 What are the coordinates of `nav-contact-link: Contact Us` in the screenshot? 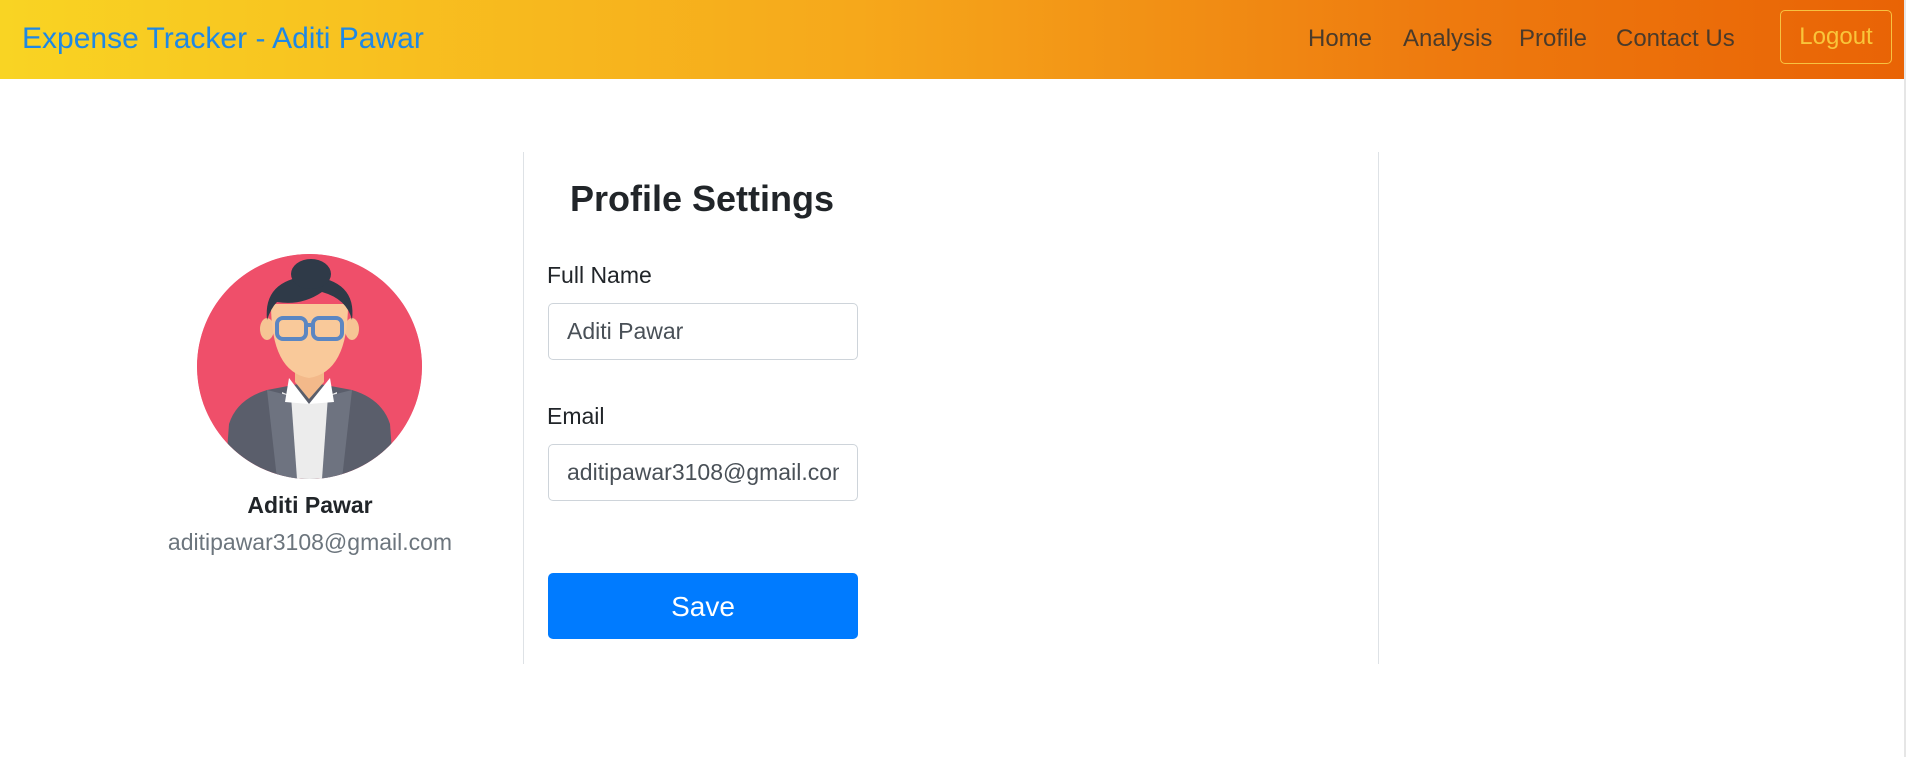 It's located at (1675, 39).